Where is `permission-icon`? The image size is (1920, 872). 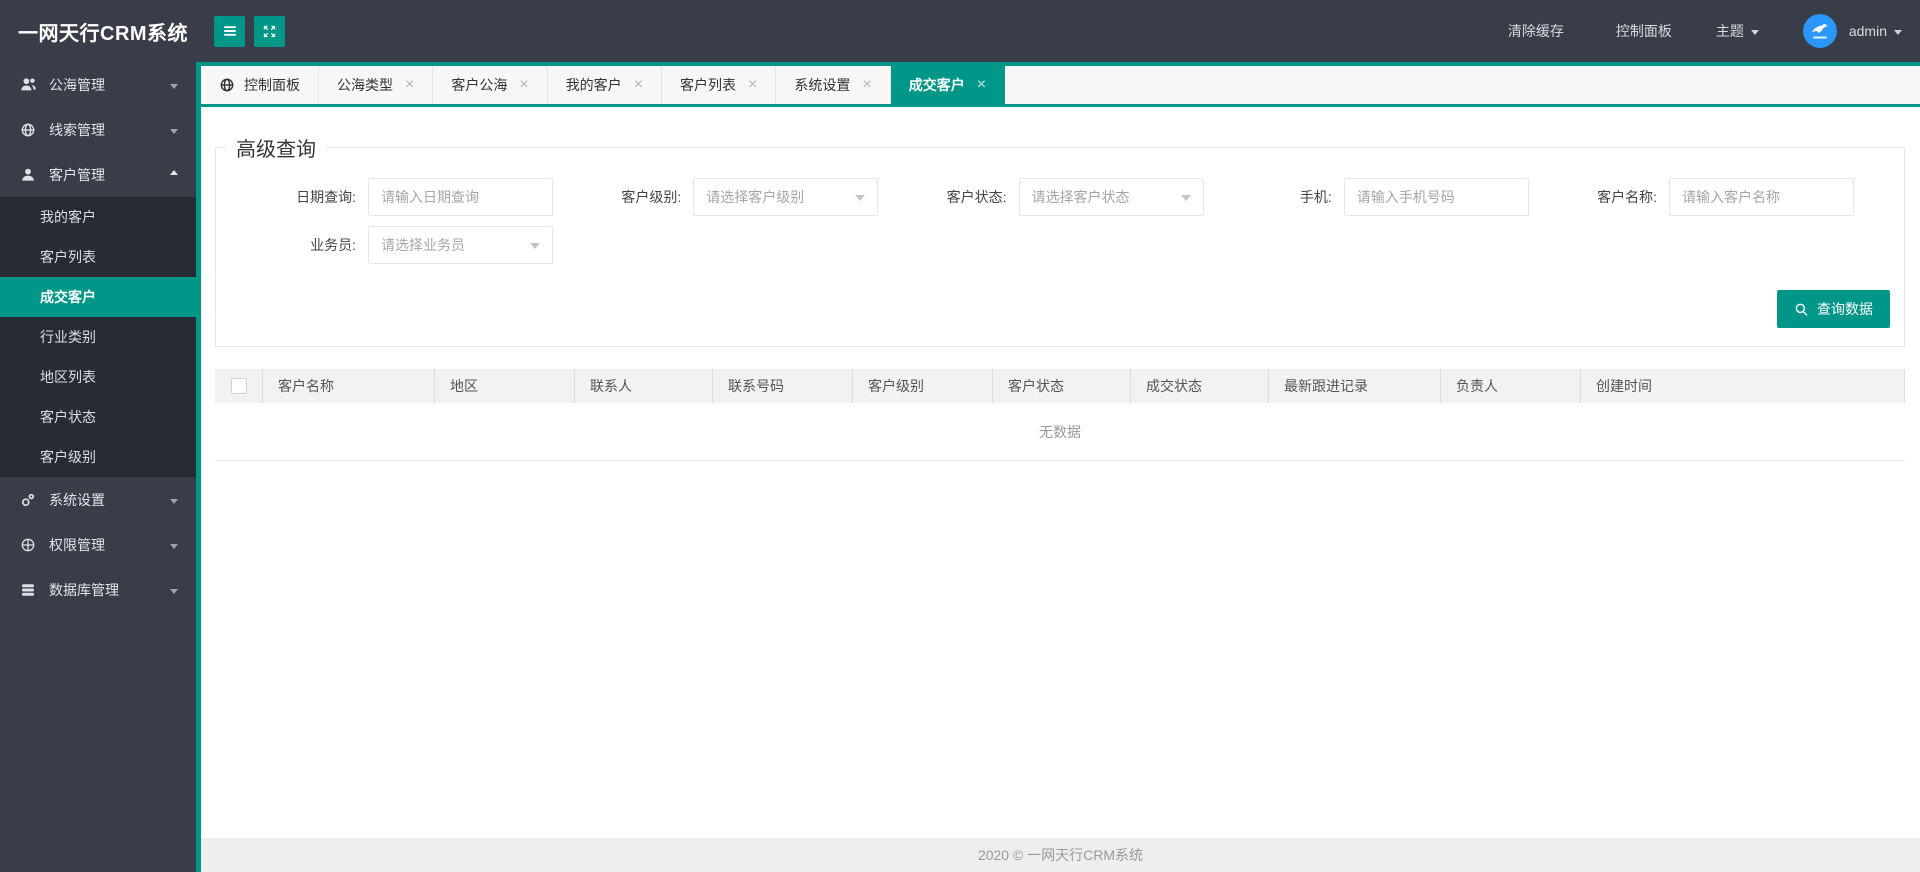
permission-icon is located at coordinates (29, 545).